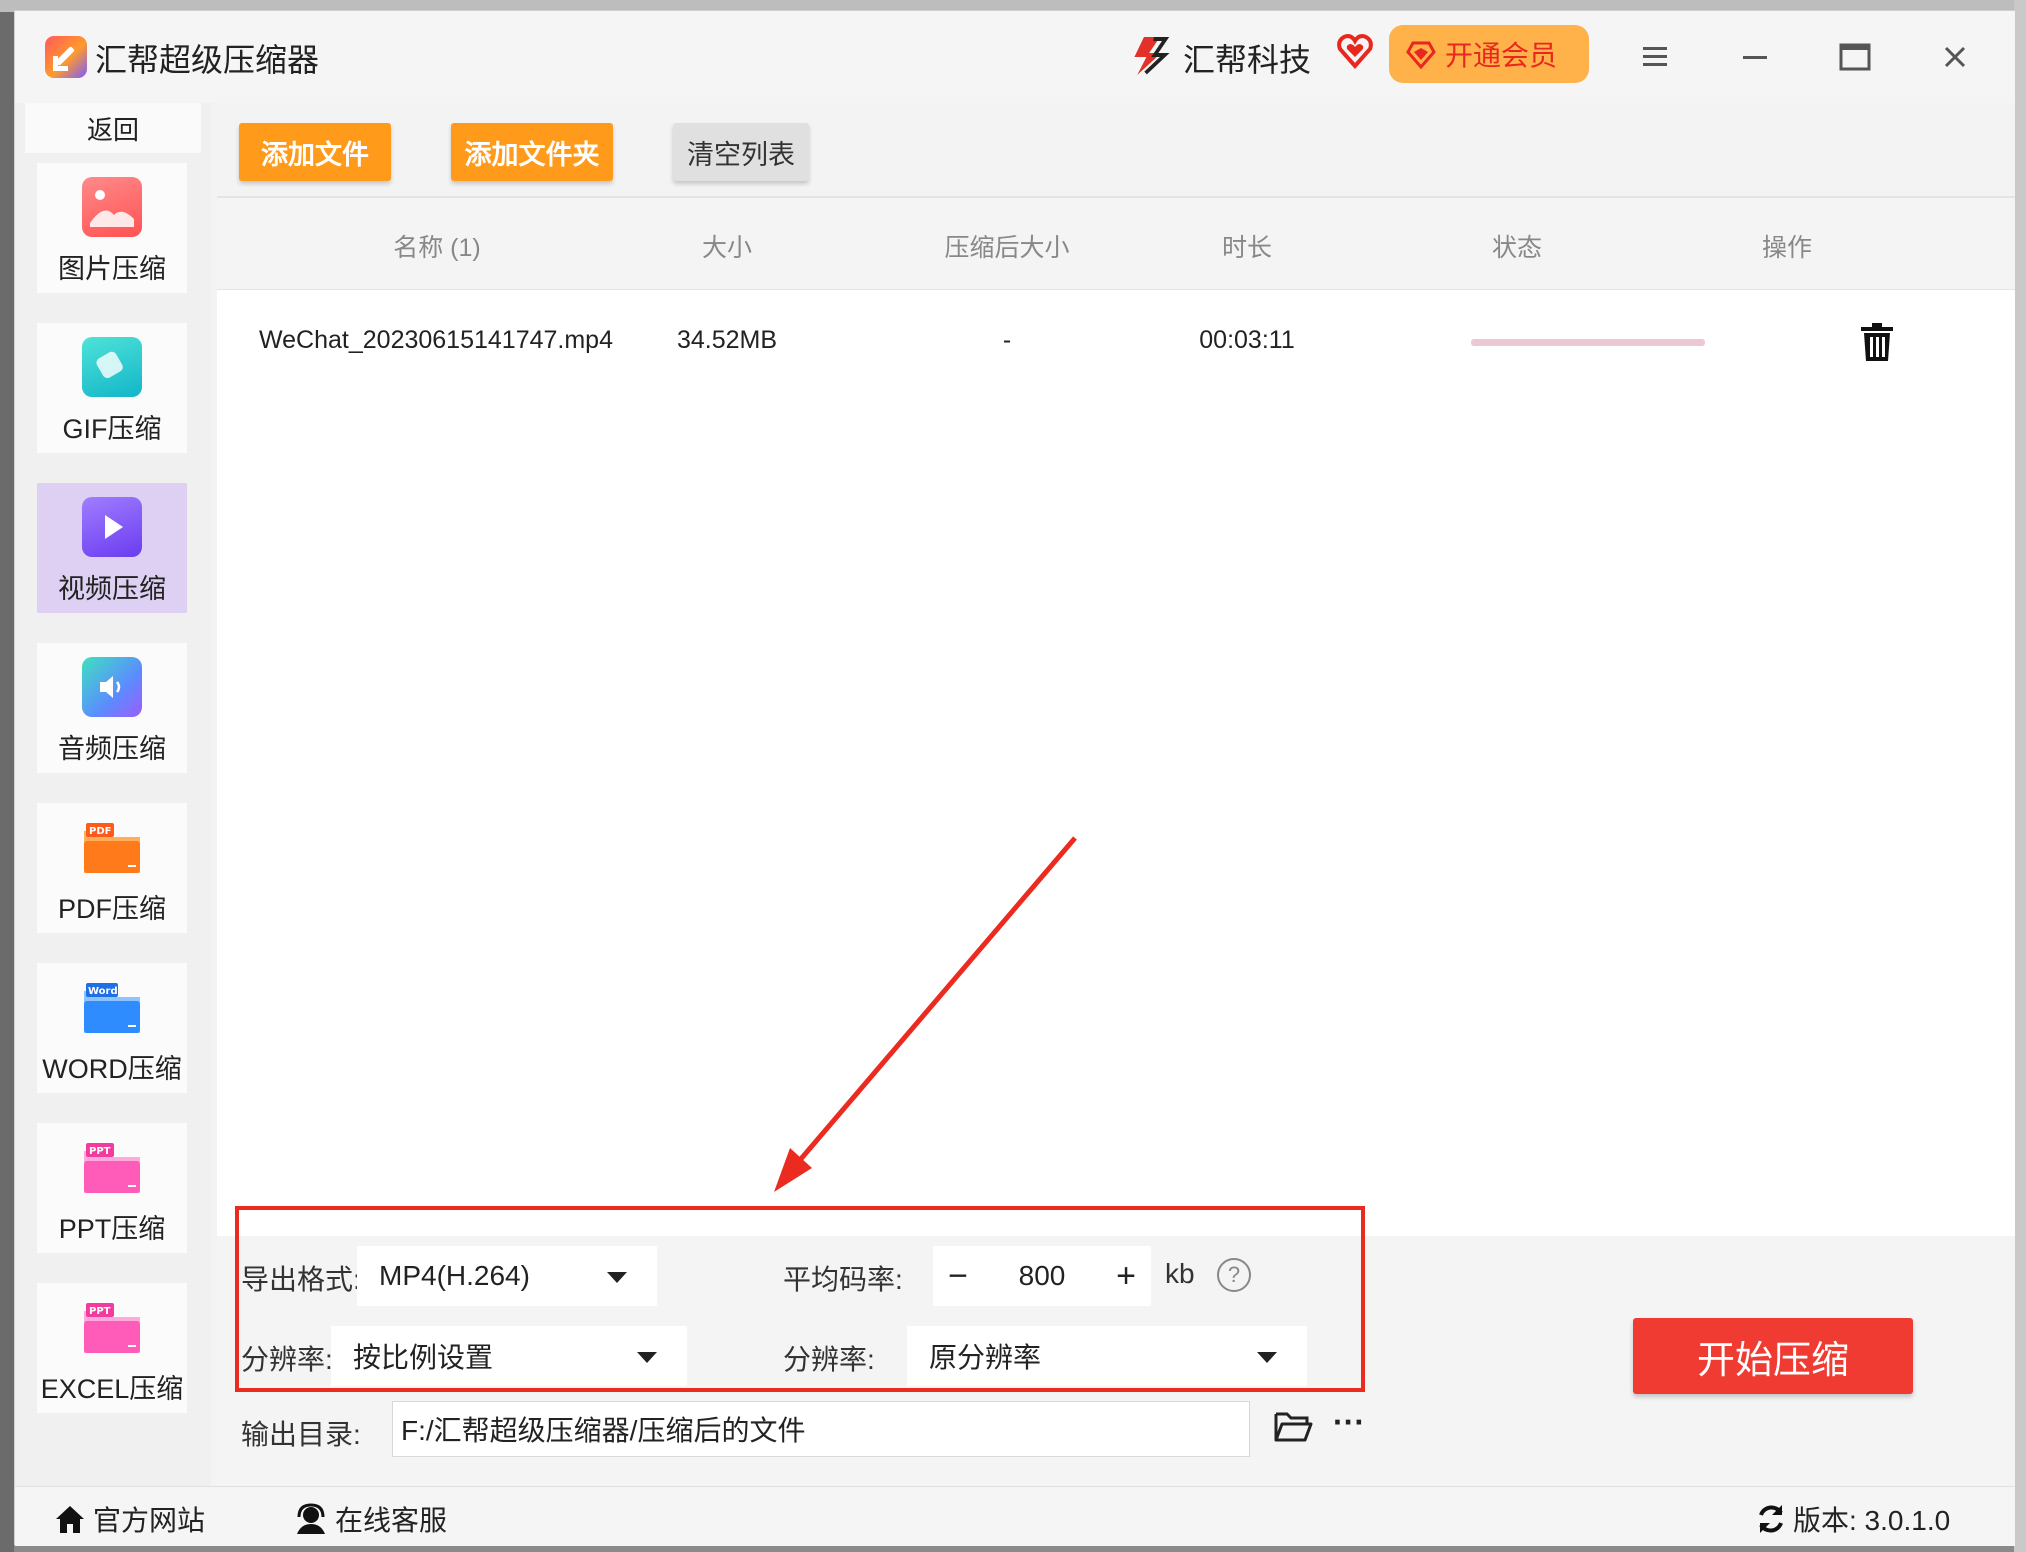  I want to click on folder-open-icon, so click(1293, 1426).